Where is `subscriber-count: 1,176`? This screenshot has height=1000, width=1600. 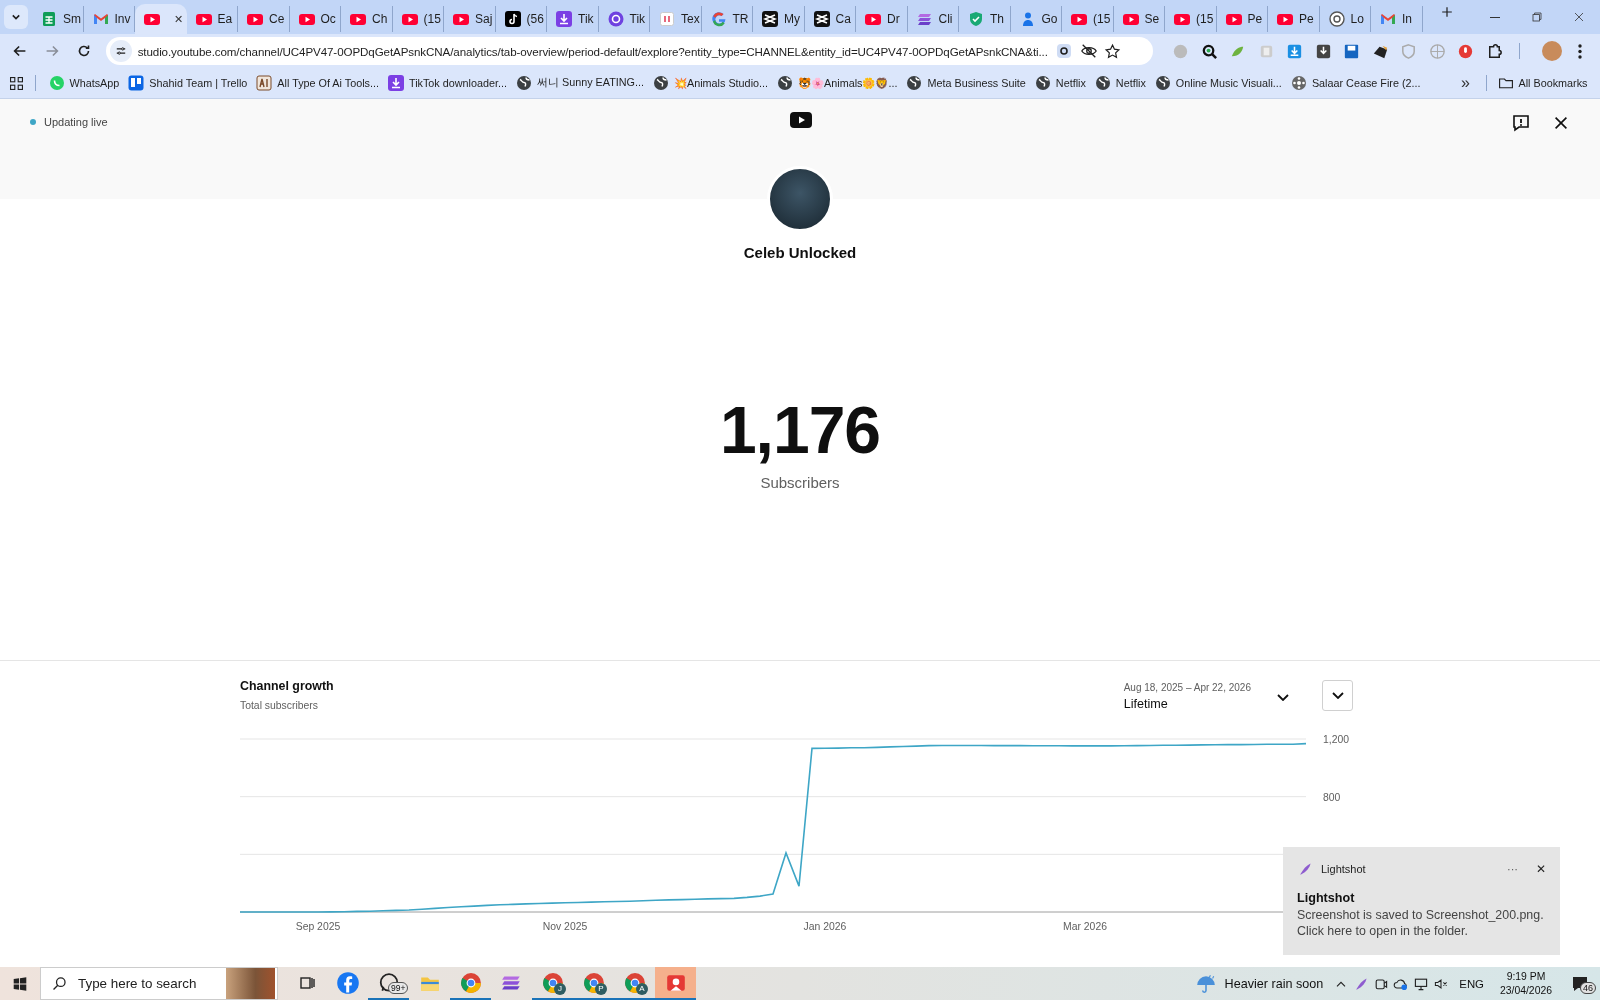
subscriber-count: 1,176 is located at coordinates (800, 430).